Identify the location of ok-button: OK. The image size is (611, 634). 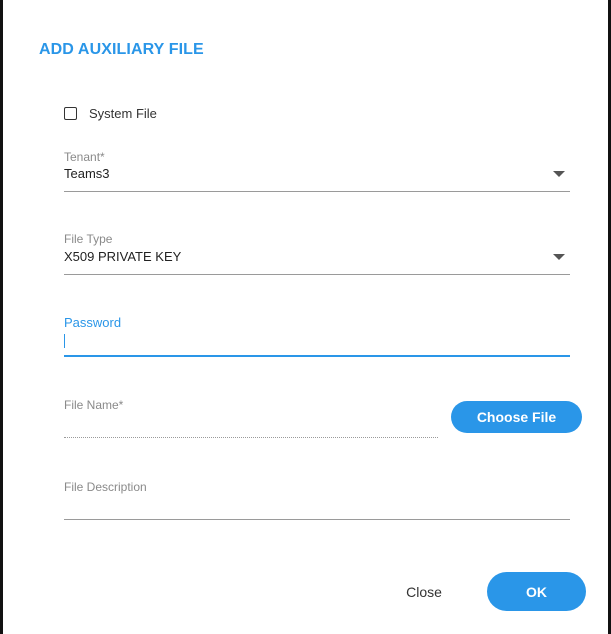
(536, 591).